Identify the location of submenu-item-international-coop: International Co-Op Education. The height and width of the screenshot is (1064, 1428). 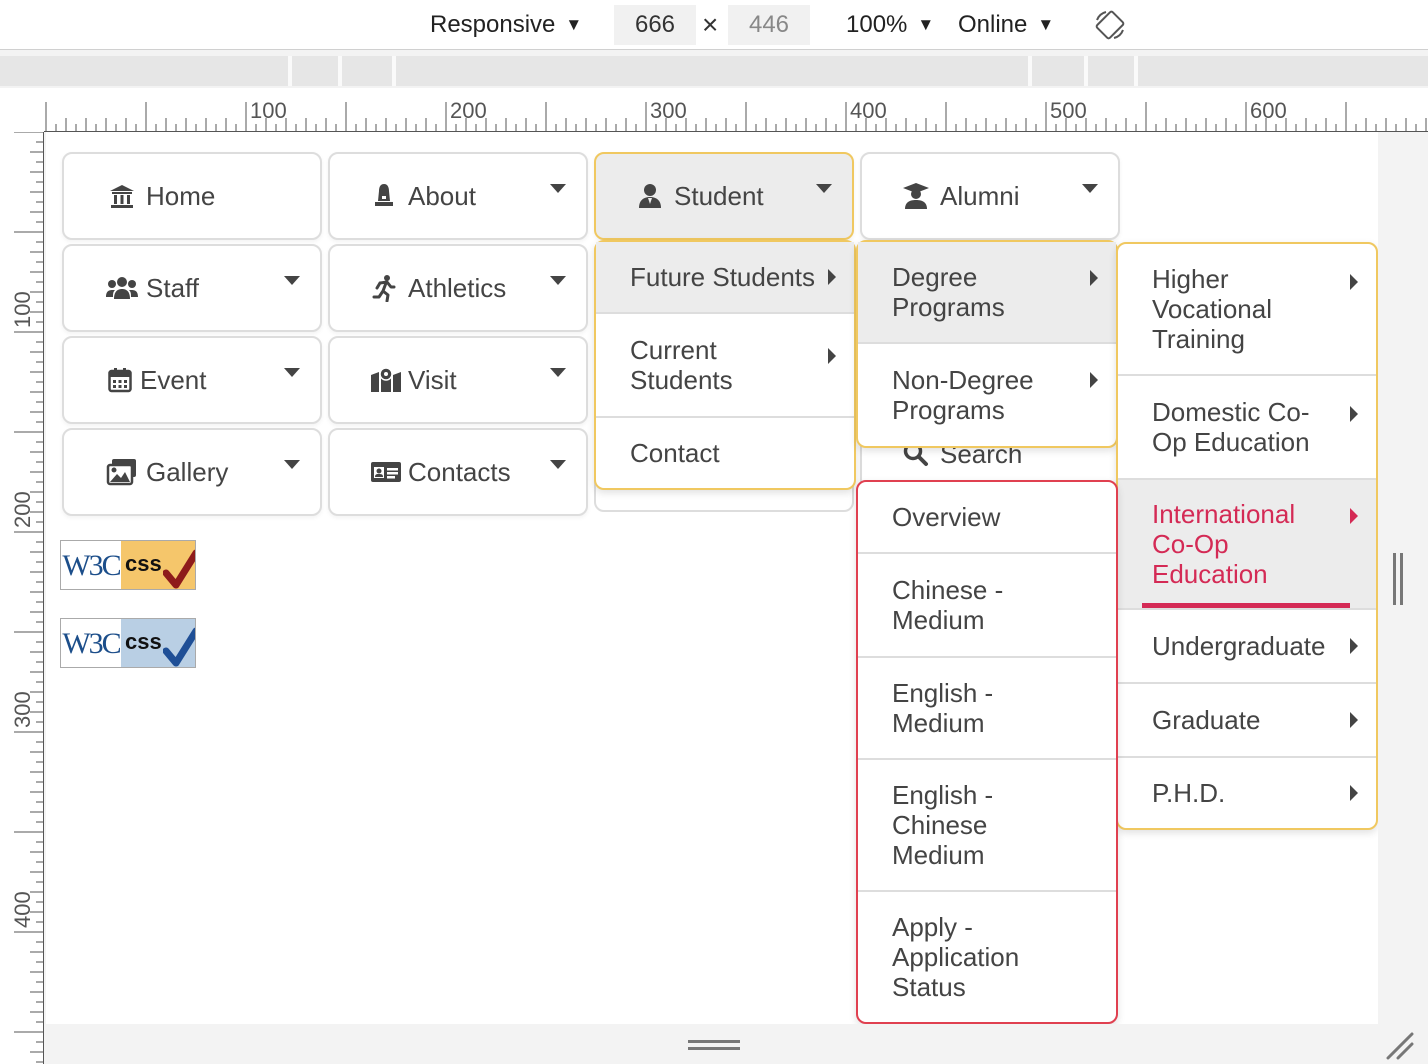
(1247, 545).